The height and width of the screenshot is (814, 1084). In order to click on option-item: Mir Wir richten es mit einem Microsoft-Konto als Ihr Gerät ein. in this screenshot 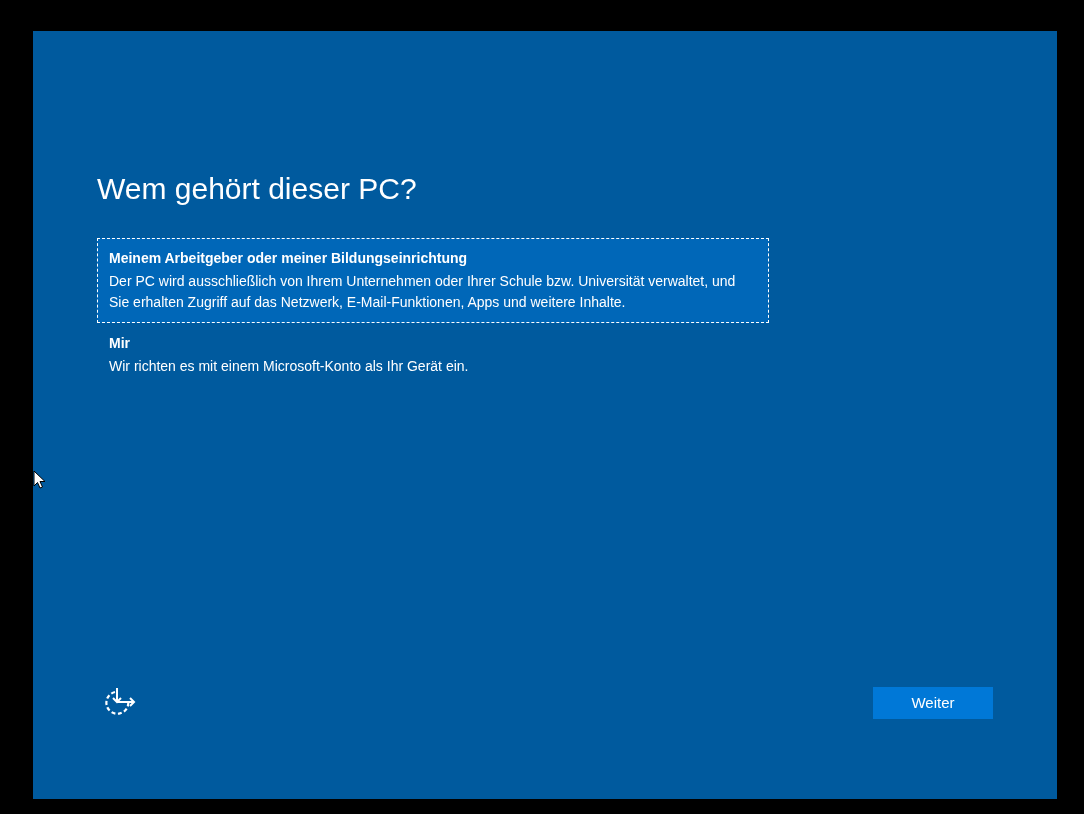, I will do `click(433, 355)`.